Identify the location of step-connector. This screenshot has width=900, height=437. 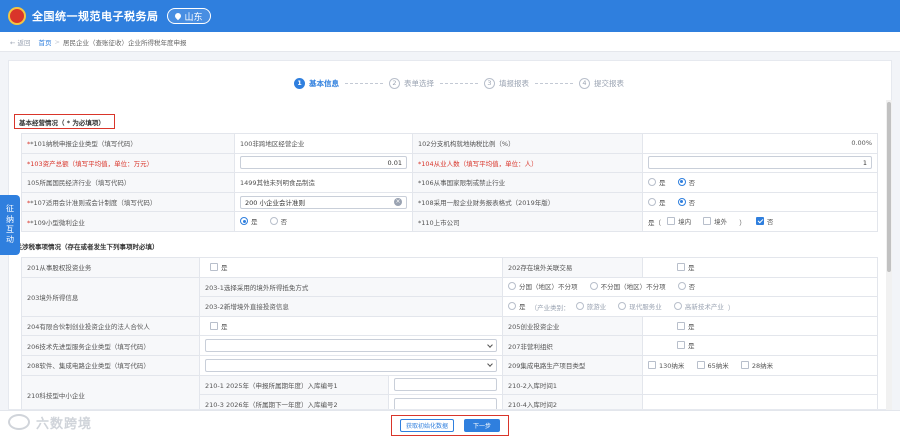
(364, 83).